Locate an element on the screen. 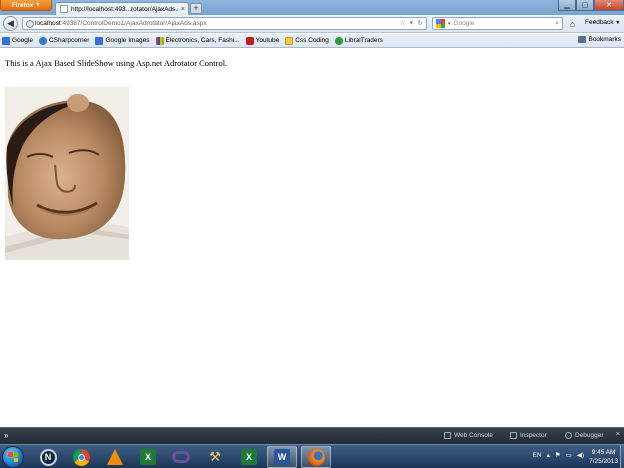 The width and height of the screenshot is (624, 468). dropdown-arrow-icon: ▾ is located at coordinates (412, 23).